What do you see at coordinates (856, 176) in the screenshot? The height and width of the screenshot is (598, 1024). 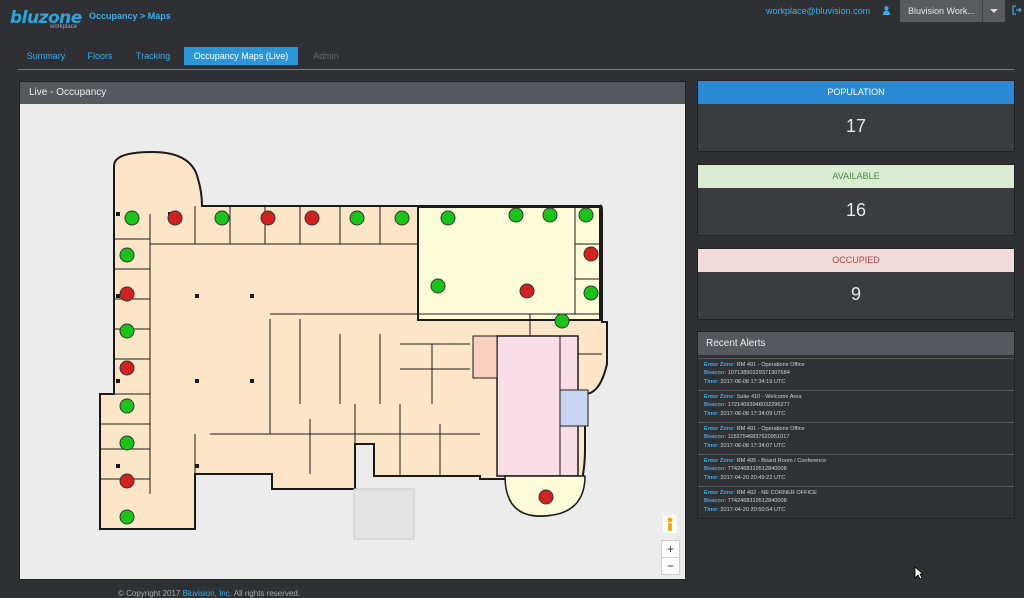 I see `available-label: AVAILABLE` at bounding box center [856, 176].